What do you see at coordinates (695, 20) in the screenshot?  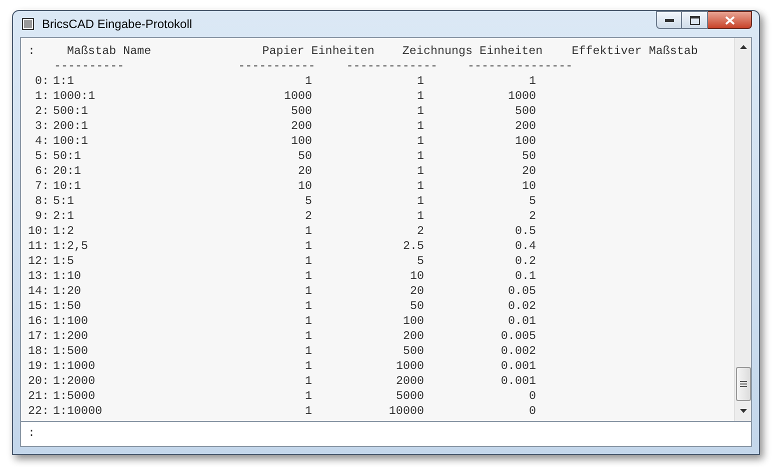 I see `maximize-button` at bounding box center [695, 20].